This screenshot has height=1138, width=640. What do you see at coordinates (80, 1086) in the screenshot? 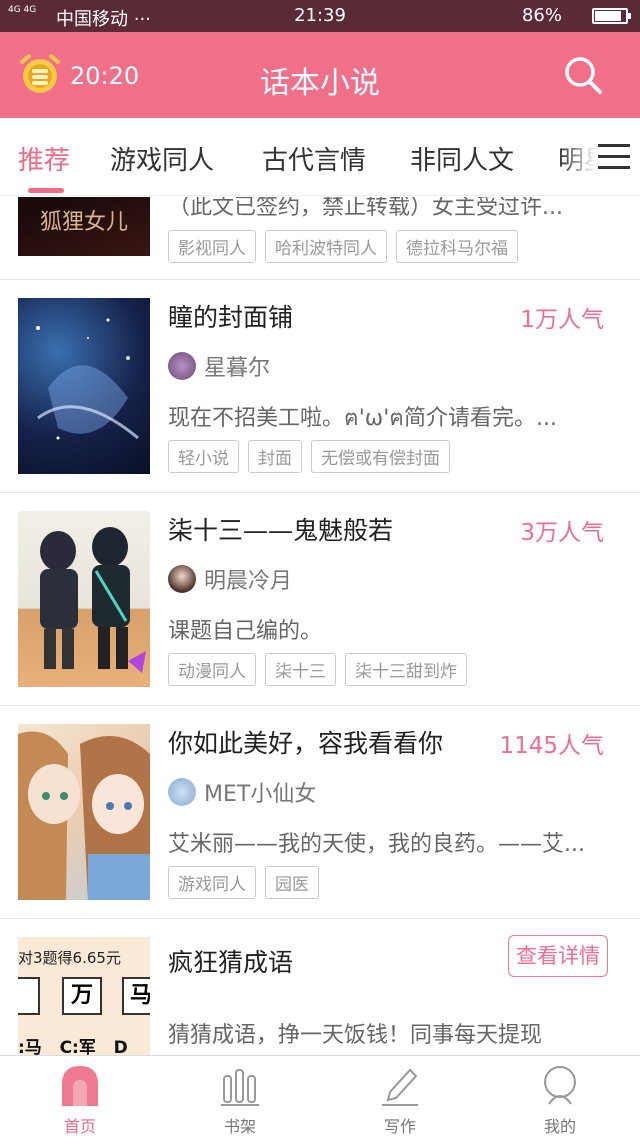
I see `home-icon` at bounding box center [80, 1086].